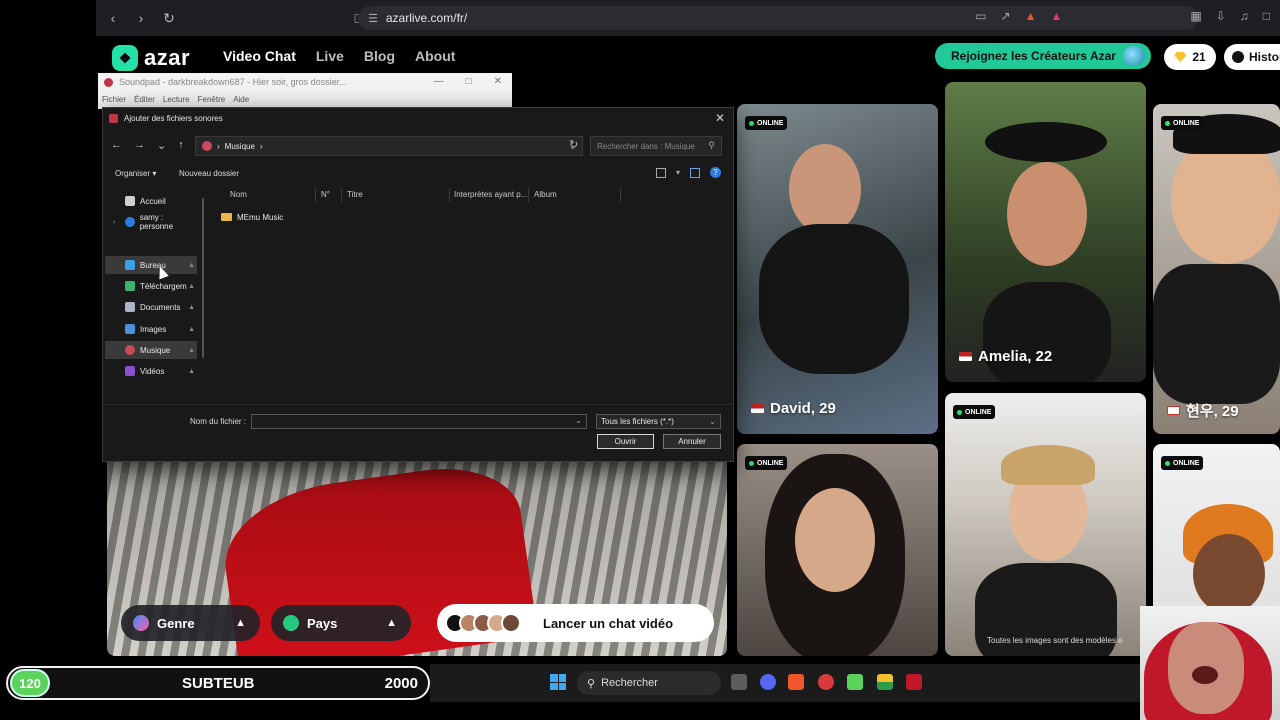 Image resolution: width=1280 pixels, height=720 pixels. What do you see at coordinates (151, 371) in the screenshot?
I see `sidebar-item-videos: Vidéos ▲` at bounding box center [151, 371].